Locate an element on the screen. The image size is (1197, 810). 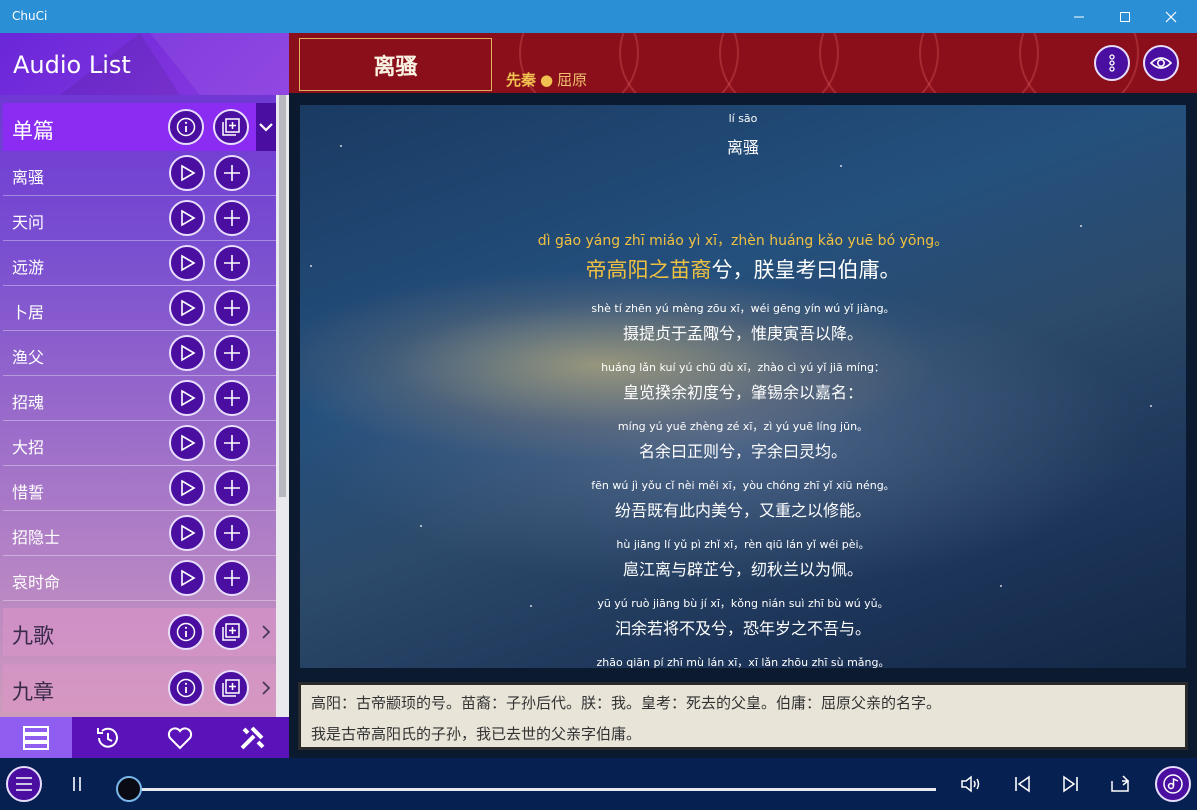
next-icon is located at coordinates (1070, 784).